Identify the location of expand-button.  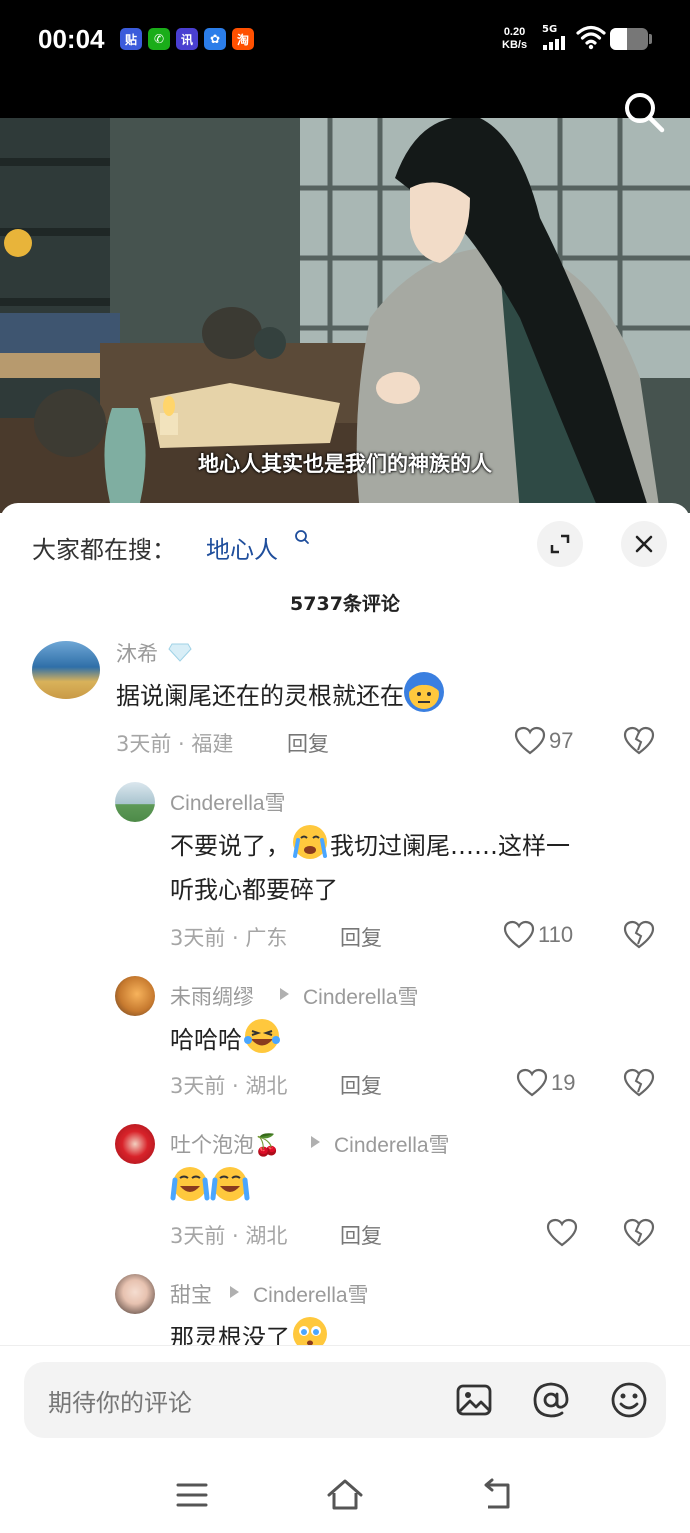
(560, 544).